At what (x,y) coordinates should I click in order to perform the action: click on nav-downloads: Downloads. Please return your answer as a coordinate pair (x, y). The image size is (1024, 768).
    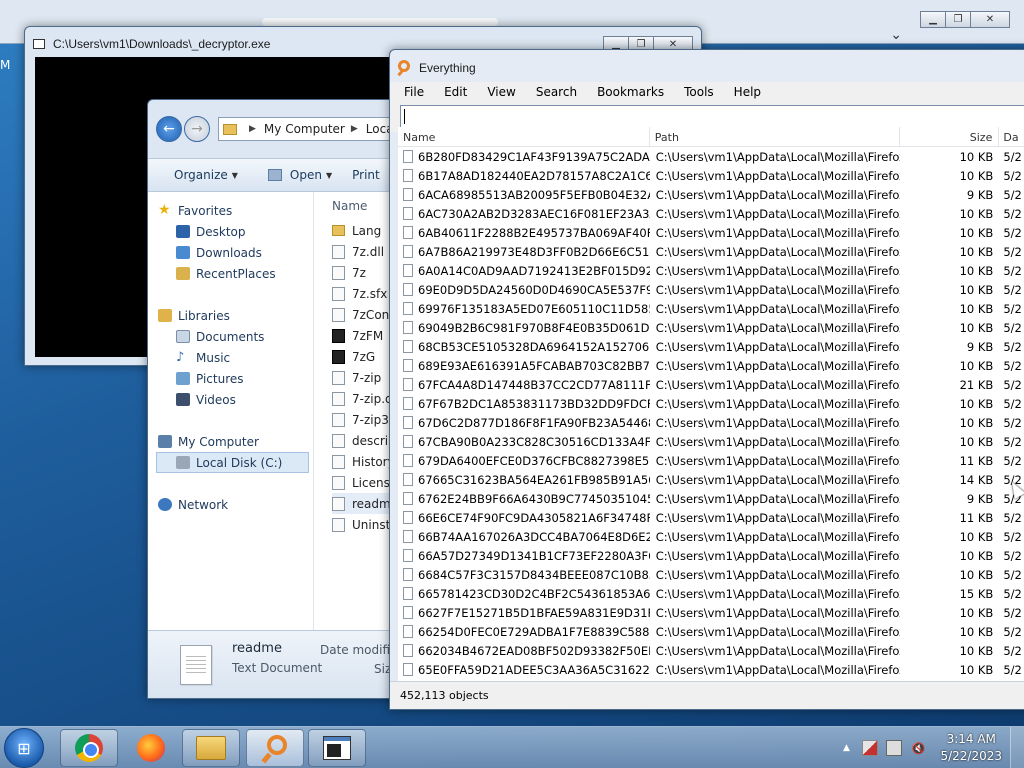
    Looking at the image, I should click on (230, 252).